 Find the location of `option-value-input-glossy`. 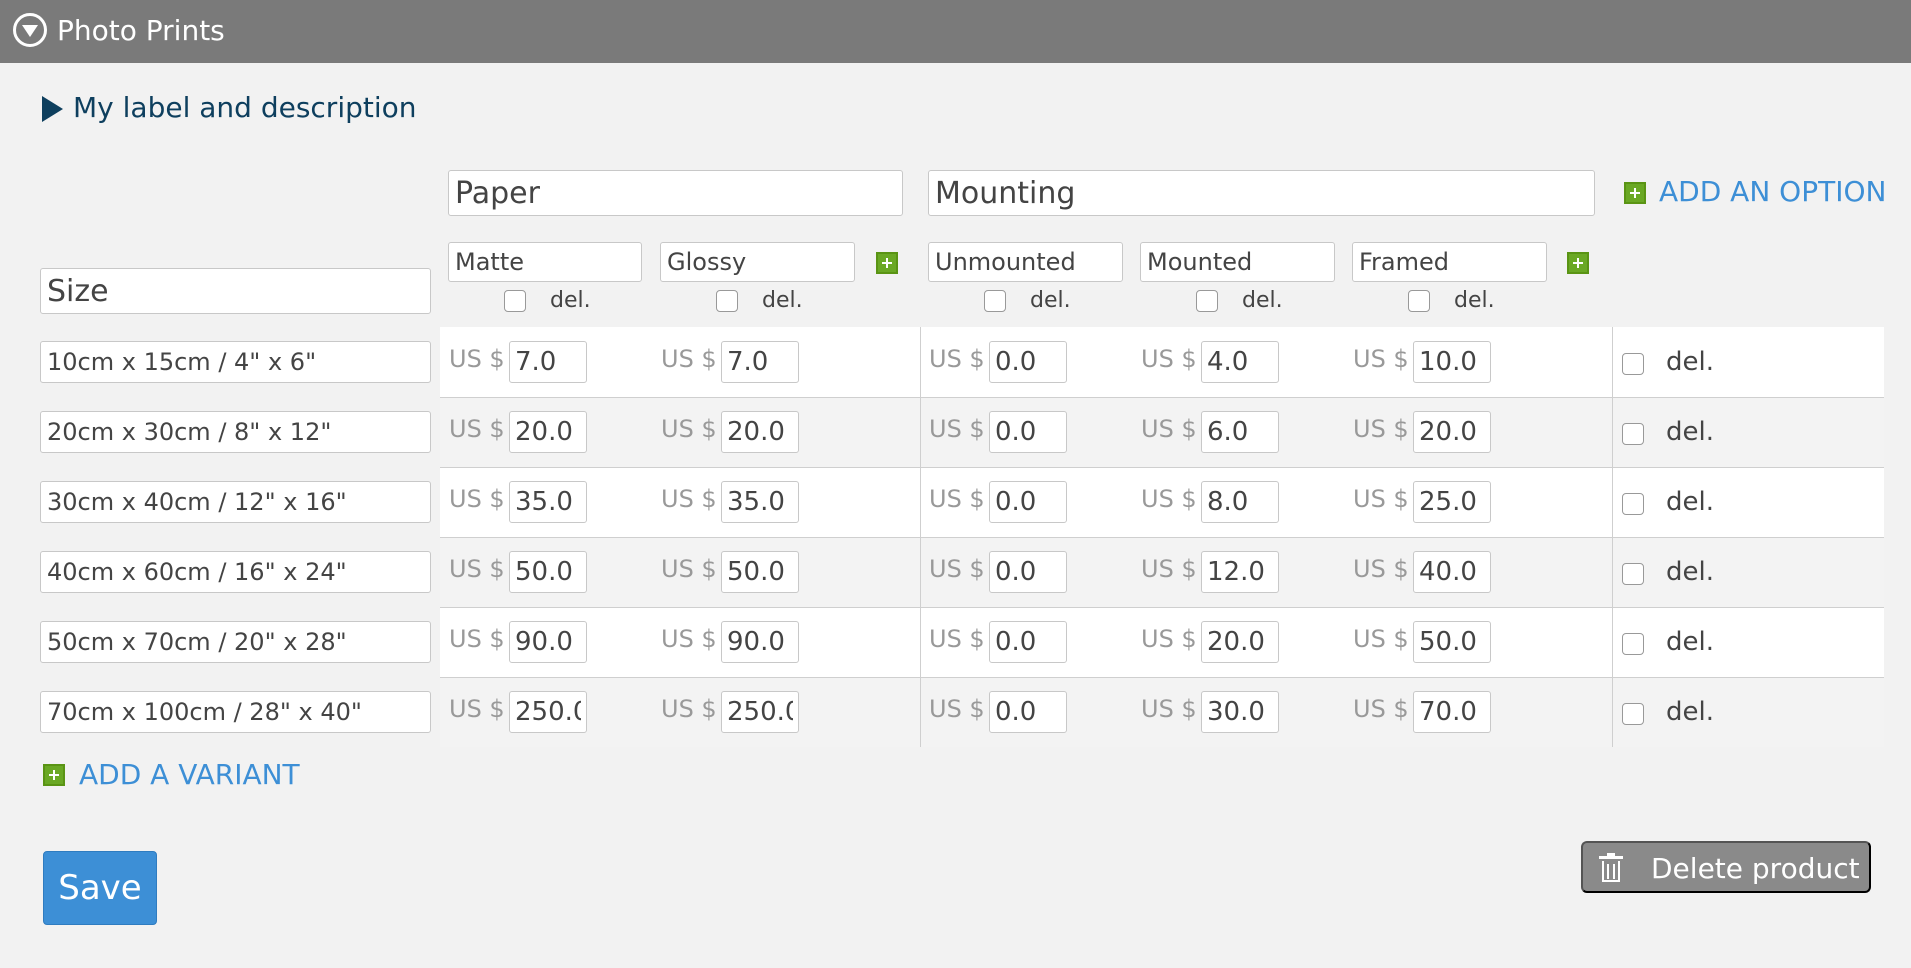

option-value-input-glossy is located at coordinates (757, 262).